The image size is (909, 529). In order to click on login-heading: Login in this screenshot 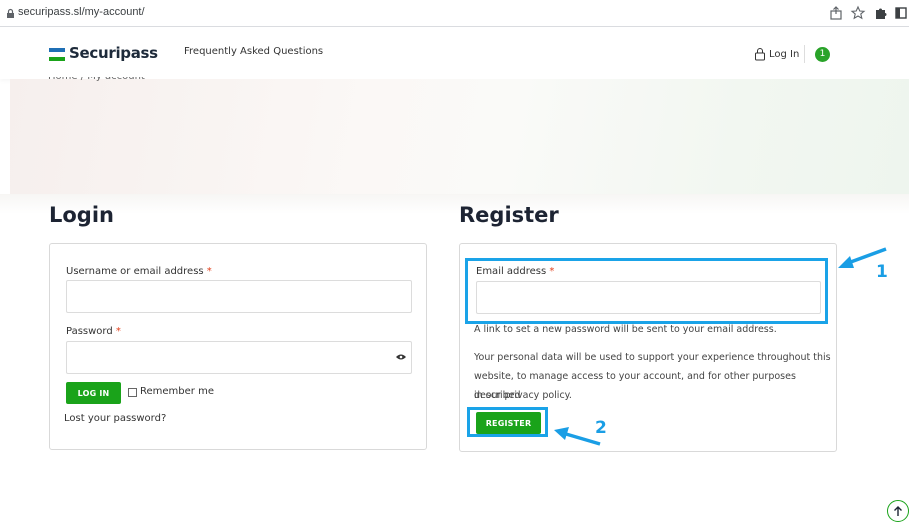, I will do `click(81, 215)`.